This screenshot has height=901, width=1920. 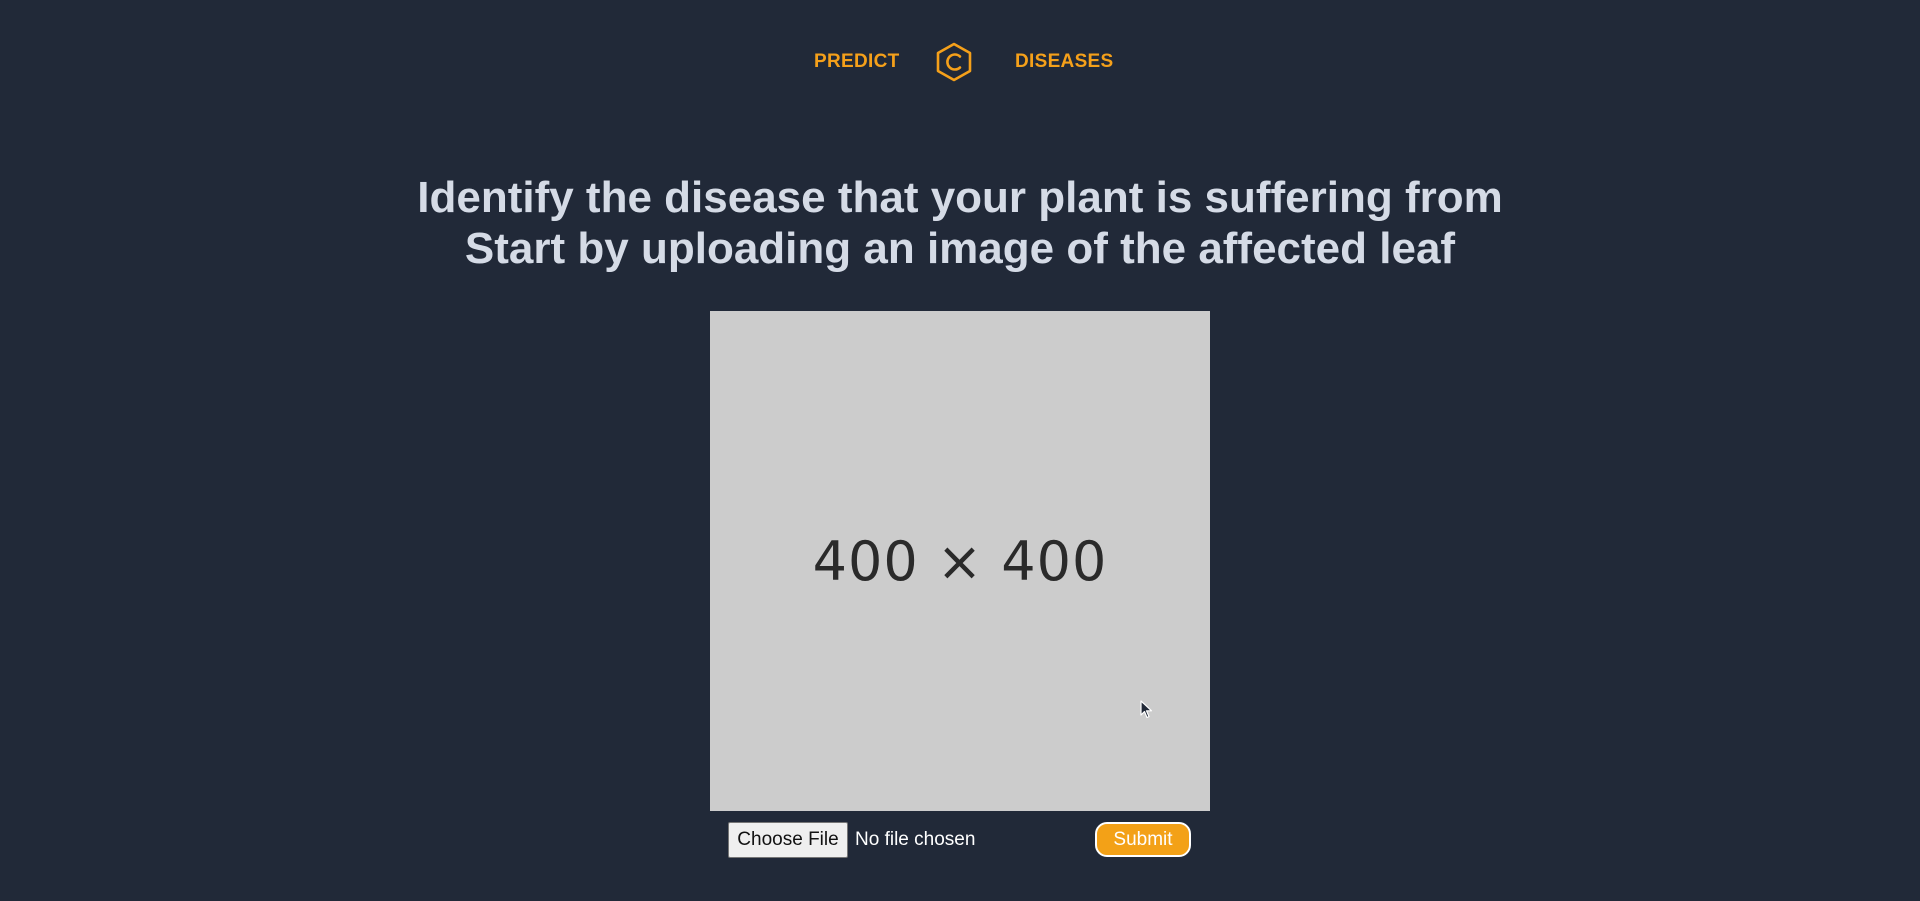 I want to click on mouse-cursor-icon, so click(x=1147, y=710).